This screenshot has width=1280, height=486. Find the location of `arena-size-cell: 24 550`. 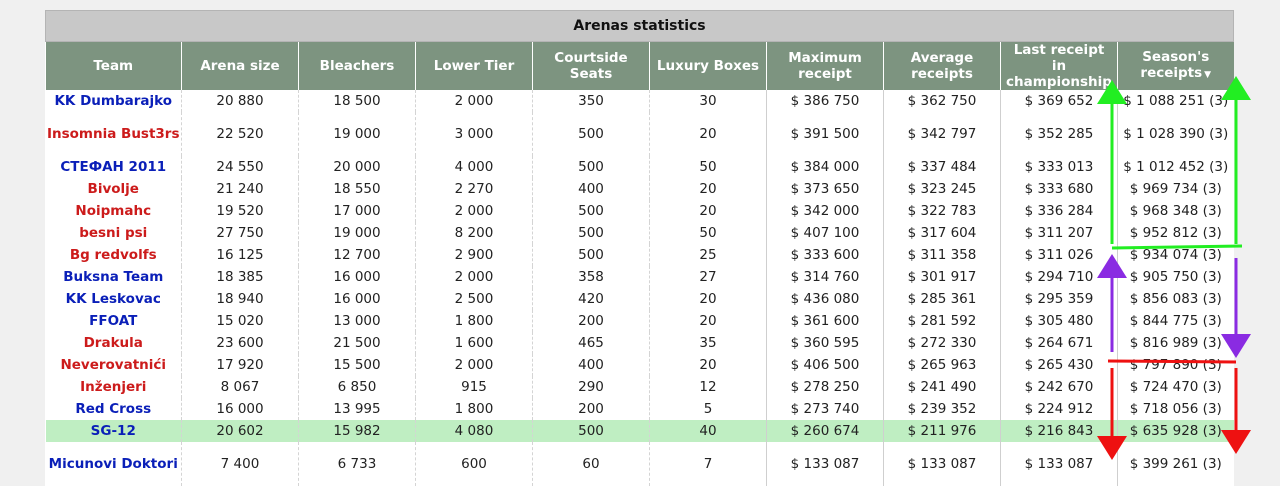

arena-size-cell: 24 550 is located at coordinates (240, 167).